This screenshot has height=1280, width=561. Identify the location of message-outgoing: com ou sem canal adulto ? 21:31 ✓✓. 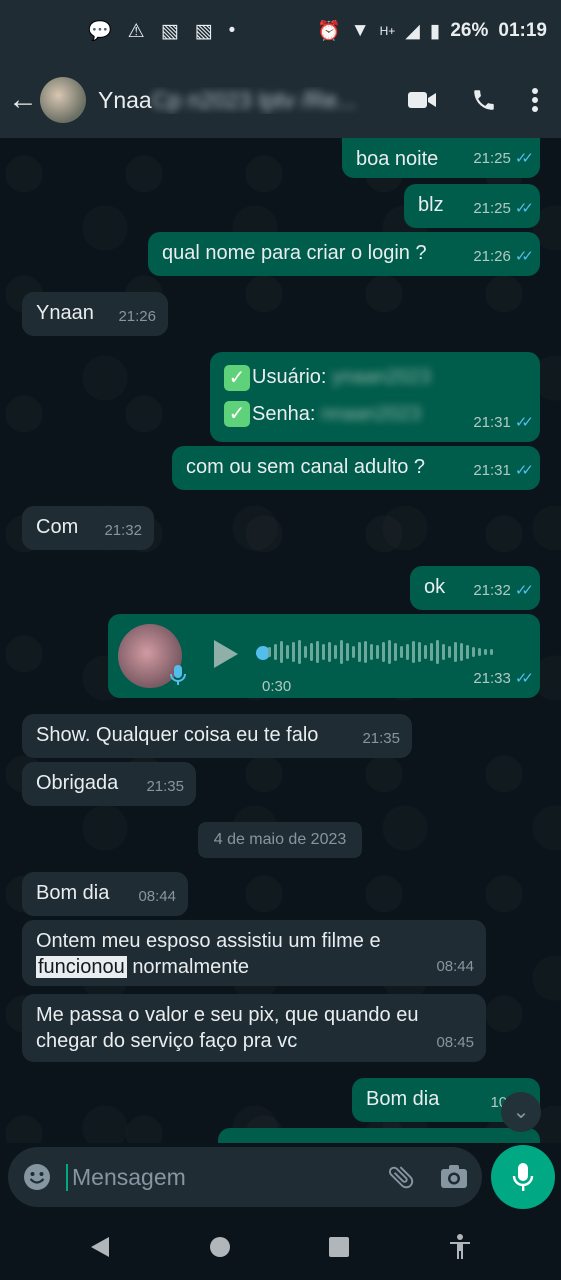
(356, 468).